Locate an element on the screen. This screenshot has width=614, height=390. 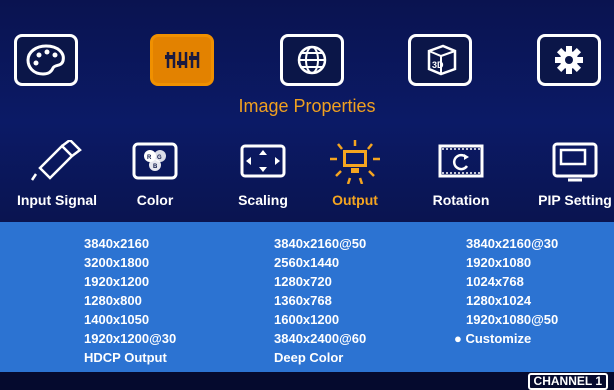
3d-cube-icon: 3D is located at coordinates (440, 60).